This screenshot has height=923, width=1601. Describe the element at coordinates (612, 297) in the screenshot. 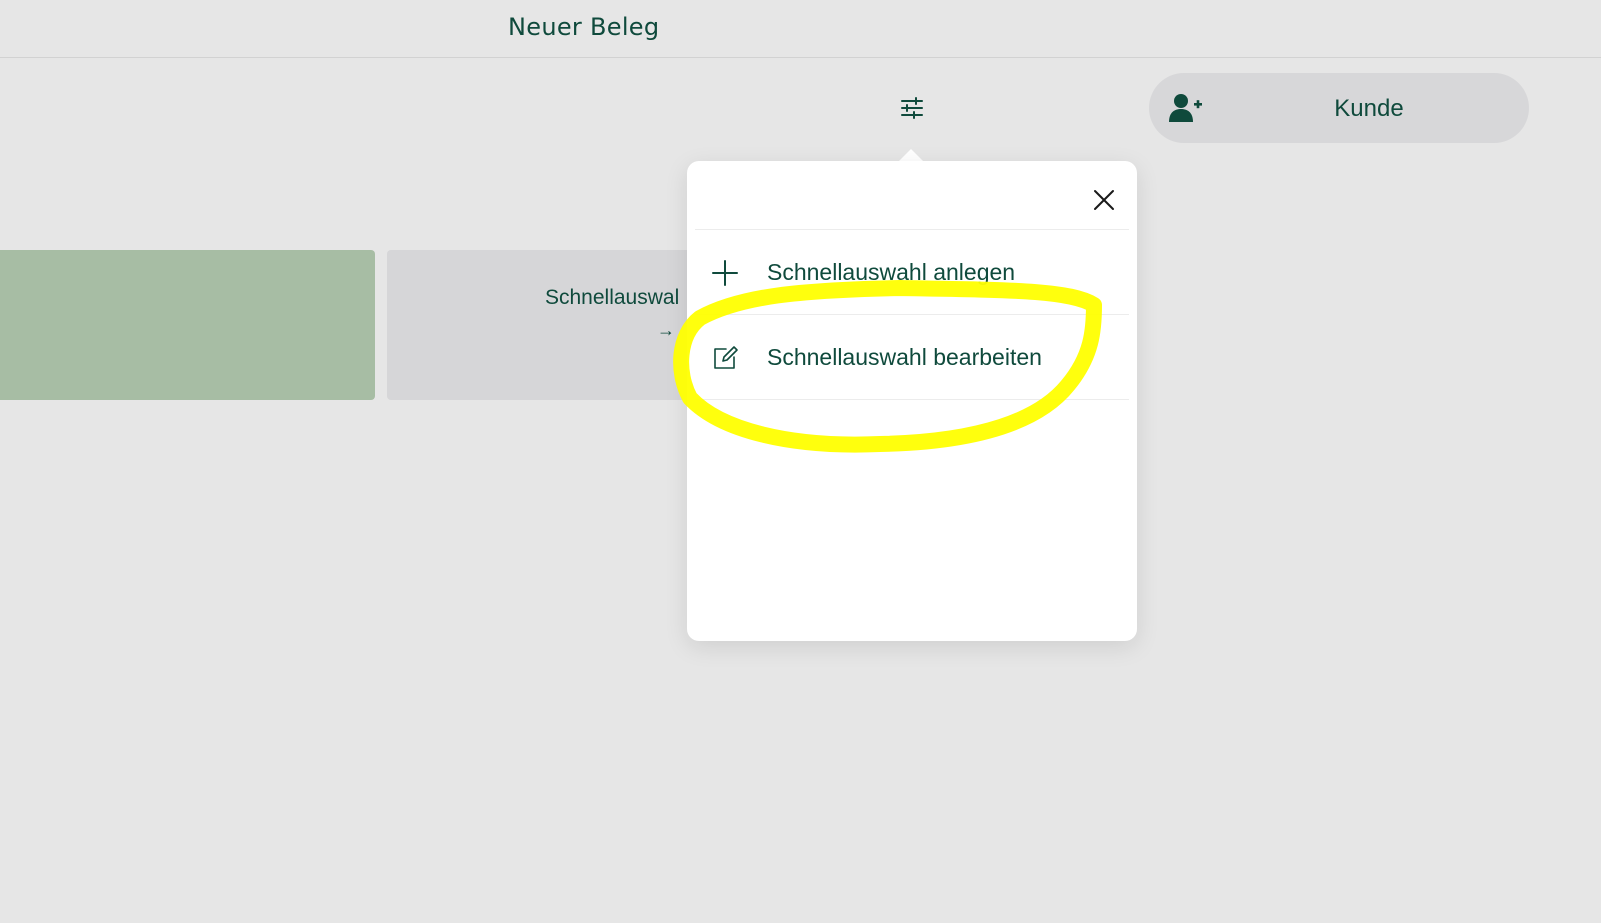

I see `quick-select-tile-label: Schnellauswal` at that location.